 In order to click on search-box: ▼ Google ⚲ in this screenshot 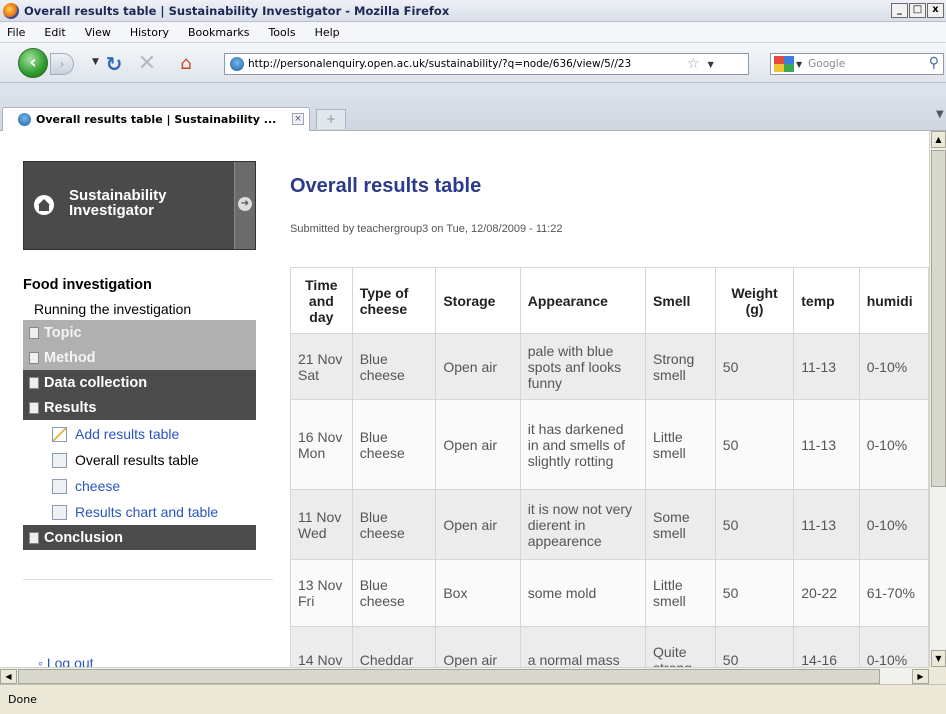, I will do `click(857, 64)`.